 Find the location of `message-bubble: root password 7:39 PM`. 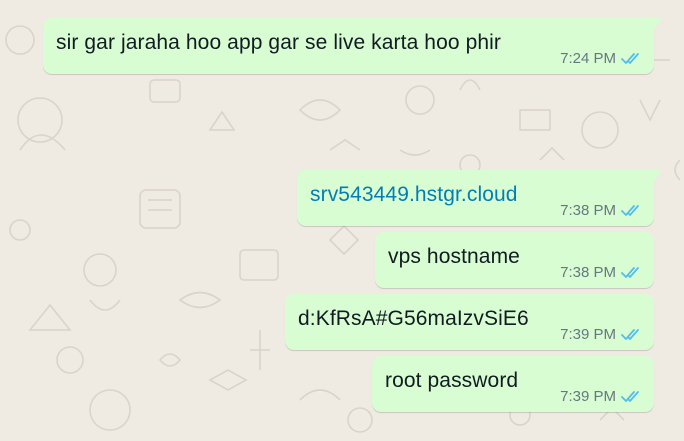

message-bubble: root password 7:39 PM is located at coordinates (513, 384).